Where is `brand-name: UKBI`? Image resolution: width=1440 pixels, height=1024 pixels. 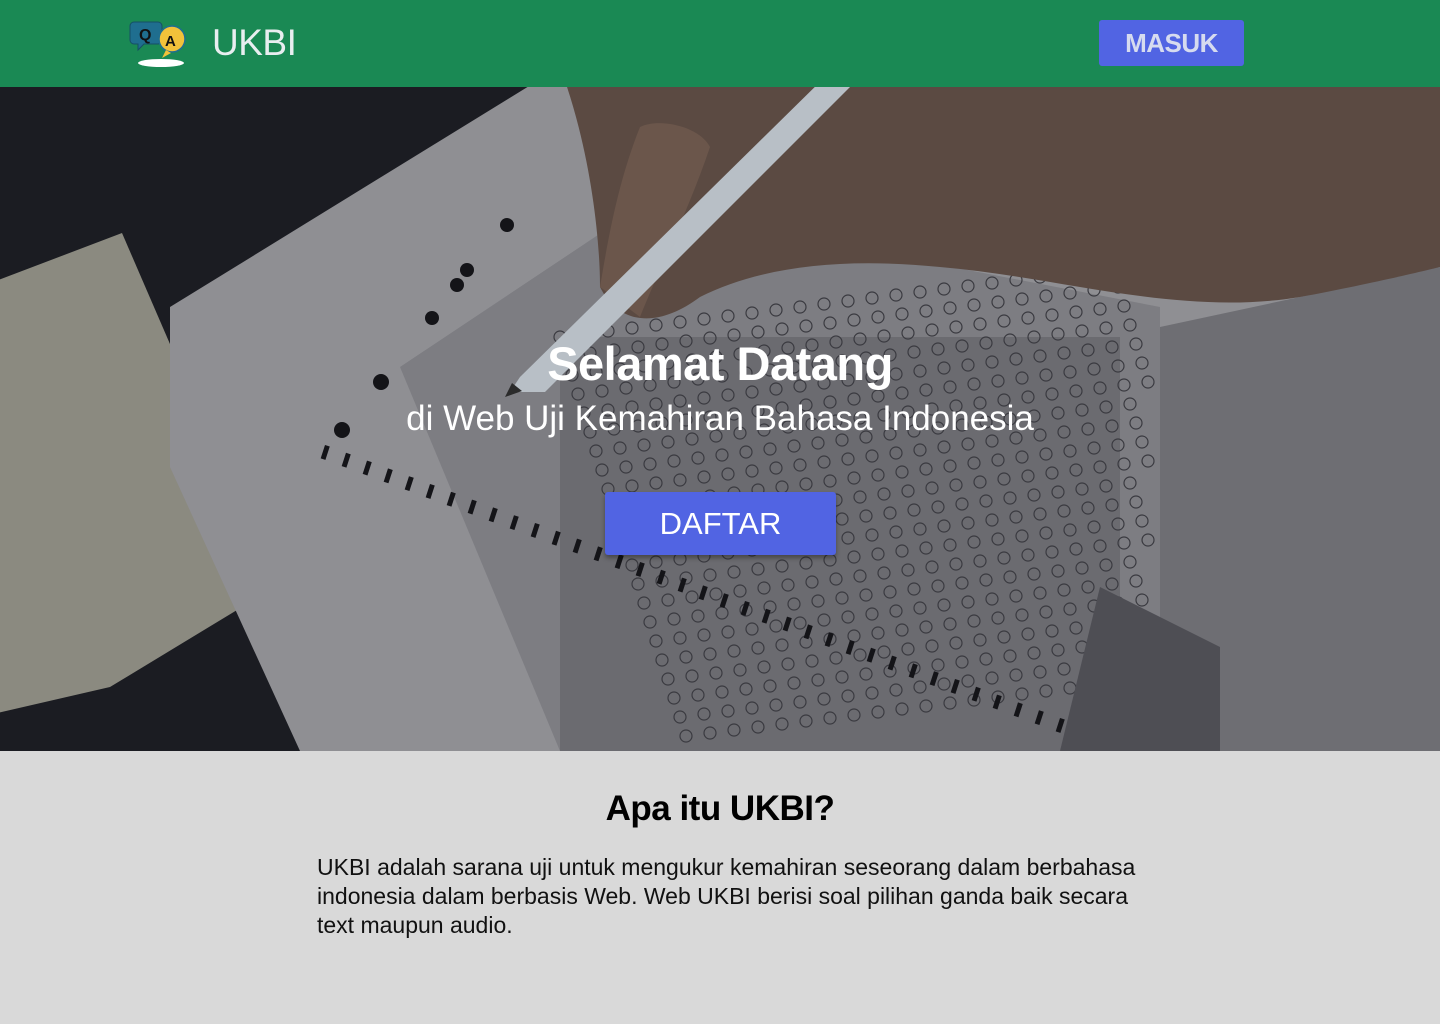
brand-name: UKBI is located at coordinates (254, 43).